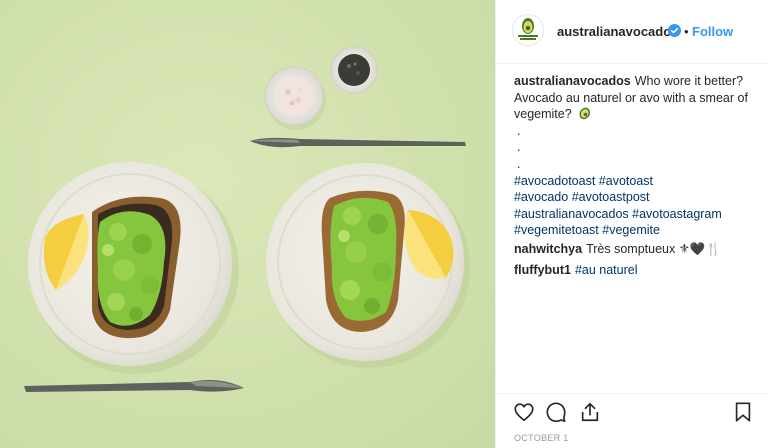 The width and height of the screenshot is (768, 448). I want to click on post-username: australianavocados, so click(617, 31).